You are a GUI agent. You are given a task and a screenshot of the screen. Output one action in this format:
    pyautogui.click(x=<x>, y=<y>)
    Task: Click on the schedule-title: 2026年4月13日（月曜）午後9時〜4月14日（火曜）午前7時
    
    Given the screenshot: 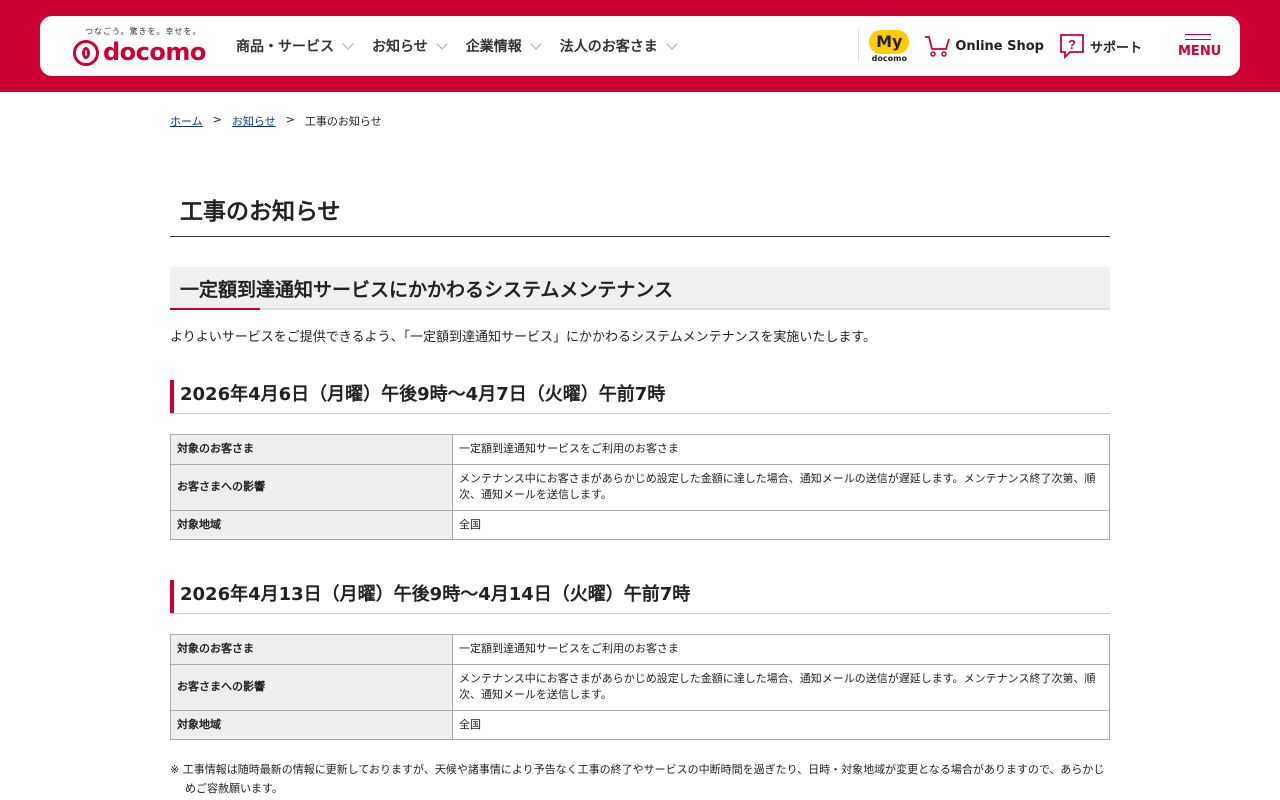 What is the action you would take?
    pyautogui.click(x=640, y=597)
    